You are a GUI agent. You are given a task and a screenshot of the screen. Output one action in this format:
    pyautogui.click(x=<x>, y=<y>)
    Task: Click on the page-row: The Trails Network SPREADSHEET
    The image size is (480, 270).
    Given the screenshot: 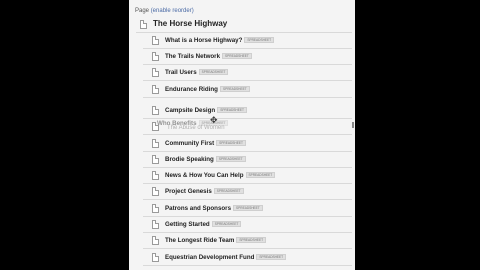 What is the action you would take?
    pyautogui.click(x=247, y=57)
    